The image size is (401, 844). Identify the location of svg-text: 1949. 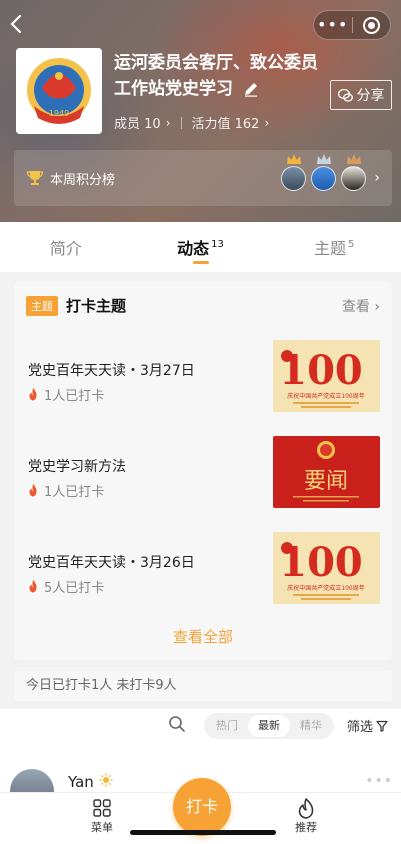
(59, 113).